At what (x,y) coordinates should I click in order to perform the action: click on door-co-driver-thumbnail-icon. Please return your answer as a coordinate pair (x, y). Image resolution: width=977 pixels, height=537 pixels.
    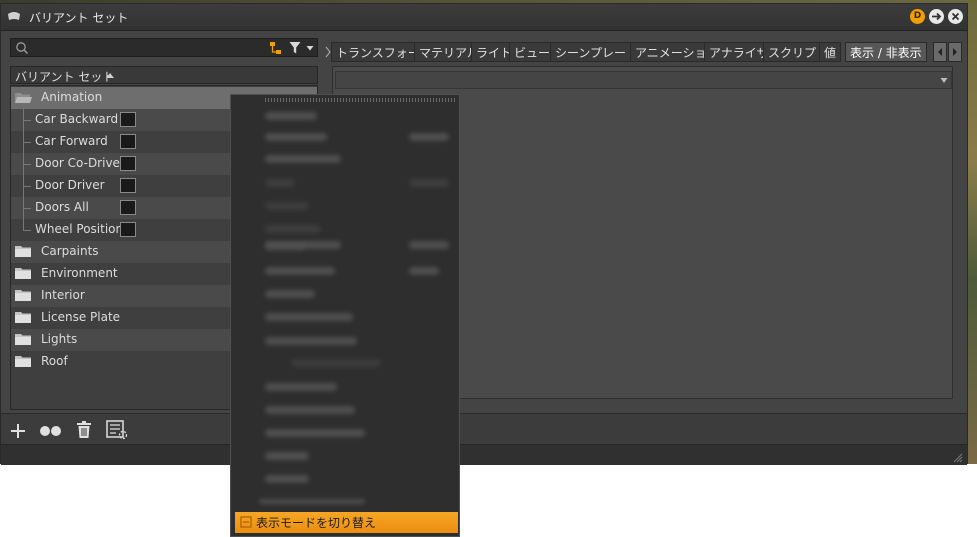
    Looking at the image, I should click on (128, 163).